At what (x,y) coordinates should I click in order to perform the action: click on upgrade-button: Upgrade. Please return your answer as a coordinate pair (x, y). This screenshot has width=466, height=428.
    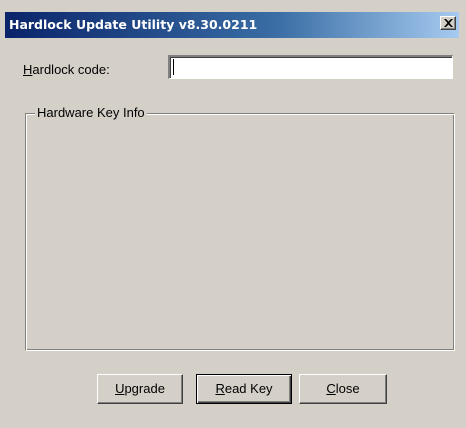
    Looking at the image, I should click on (140, 389).